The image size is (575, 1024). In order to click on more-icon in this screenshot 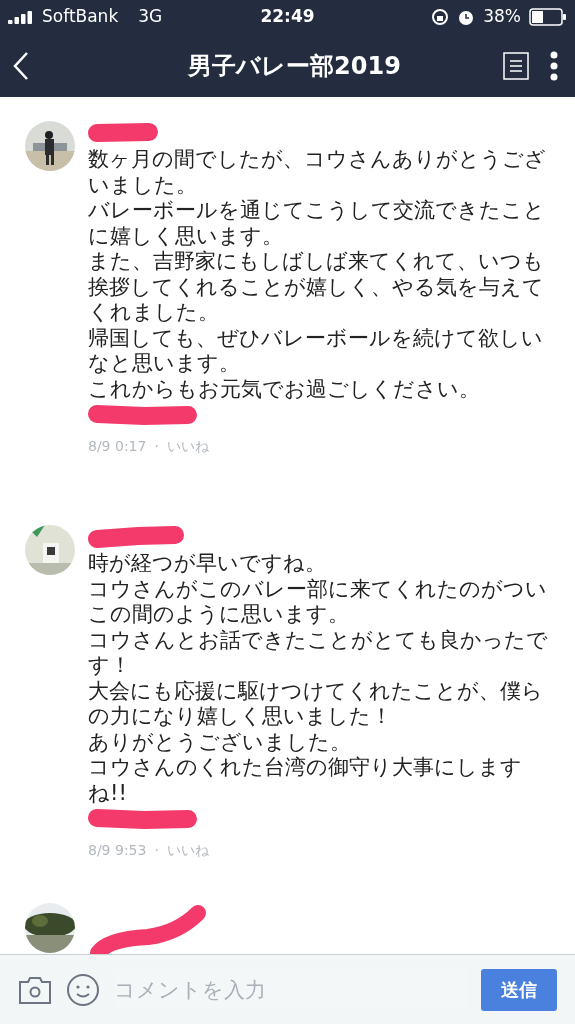, I will do `click(554, 65)`.